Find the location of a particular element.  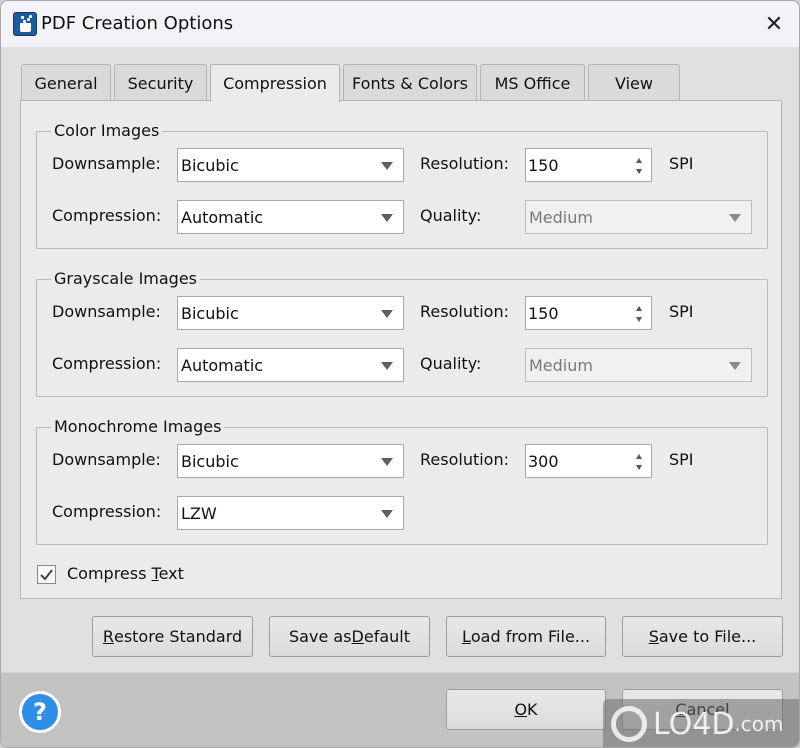

select-value: LZW is located at coordinates (199, 513).